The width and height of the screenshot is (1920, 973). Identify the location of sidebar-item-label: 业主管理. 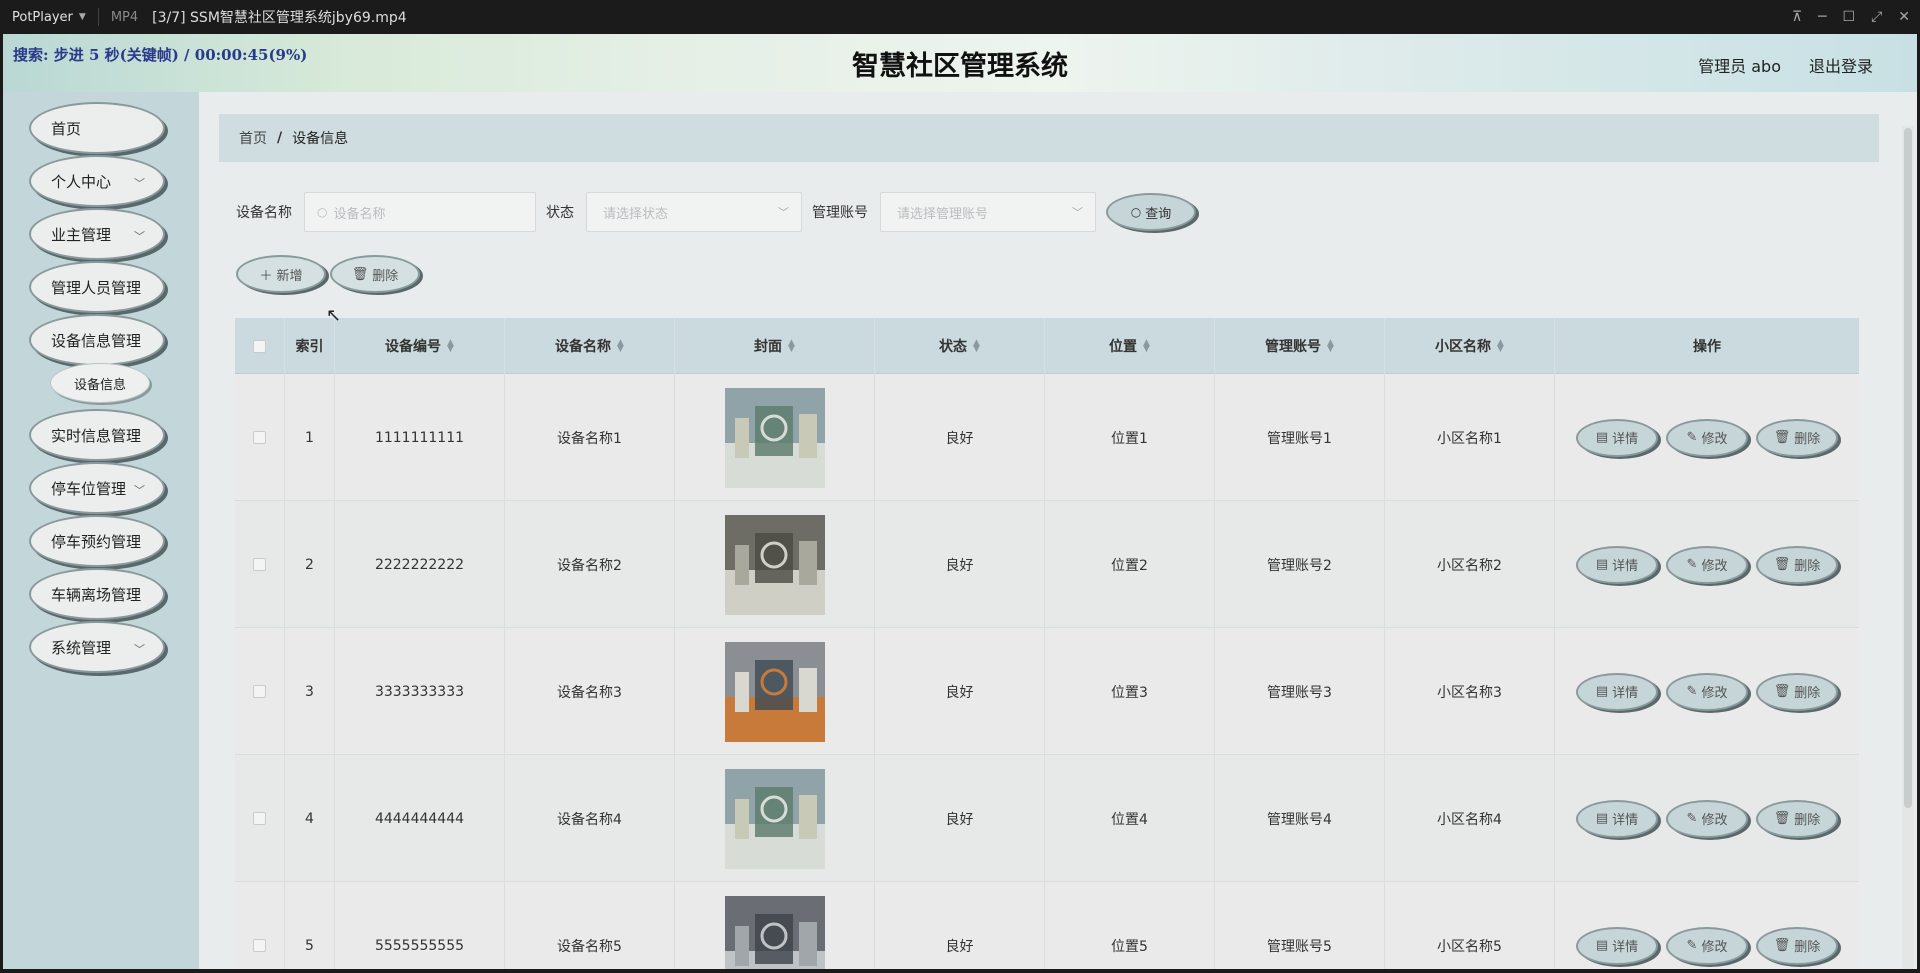
(81, 234).